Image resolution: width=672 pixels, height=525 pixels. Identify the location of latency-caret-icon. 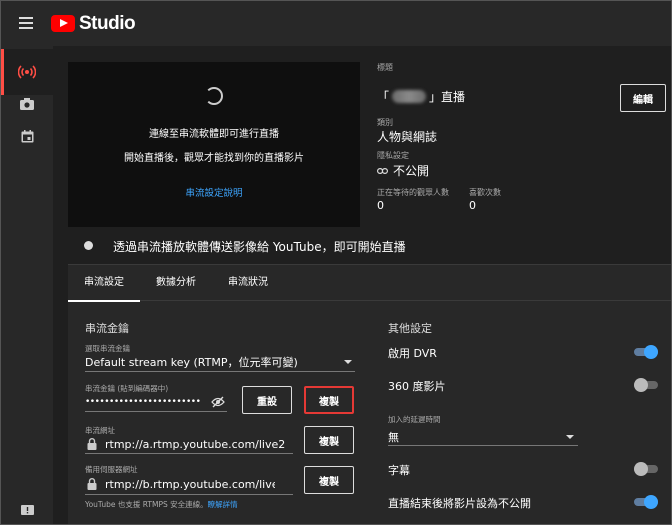
(570, 437).